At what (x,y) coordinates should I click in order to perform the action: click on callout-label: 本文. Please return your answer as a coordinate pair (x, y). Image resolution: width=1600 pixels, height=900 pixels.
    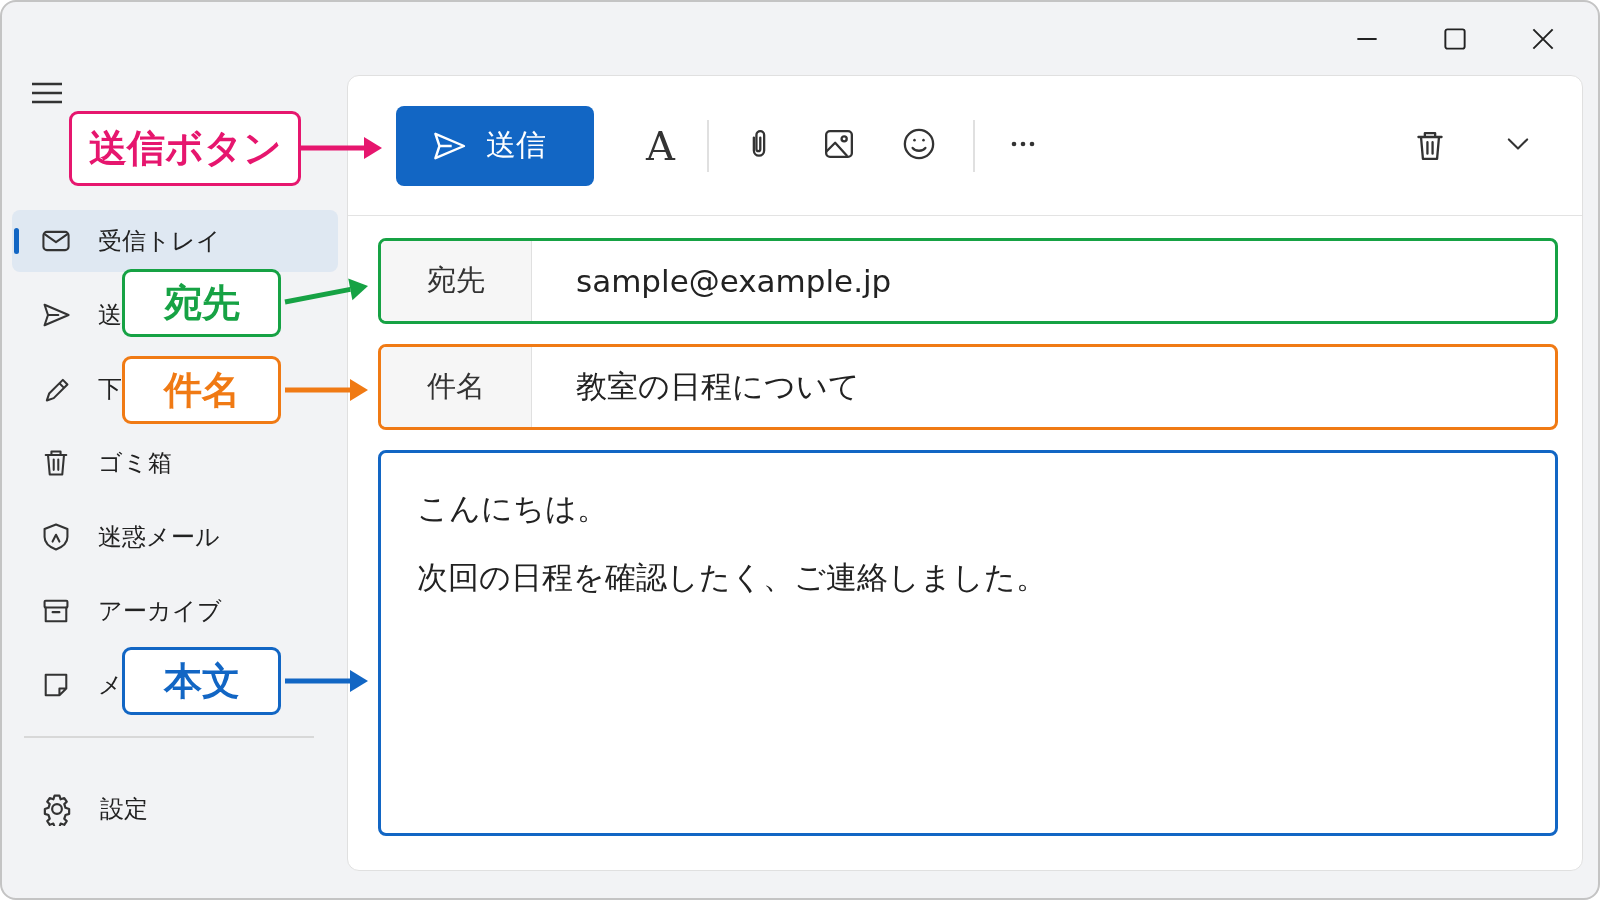
    Looking at the image, I should click on (201, 681).